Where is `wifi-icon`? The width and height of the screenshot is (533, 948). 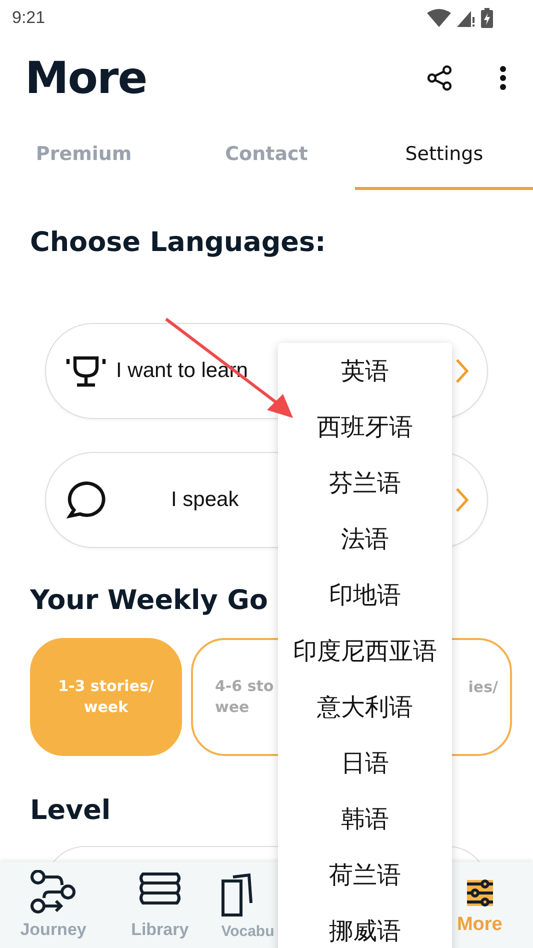 wifi-icon is located at coordinates (439, 18).